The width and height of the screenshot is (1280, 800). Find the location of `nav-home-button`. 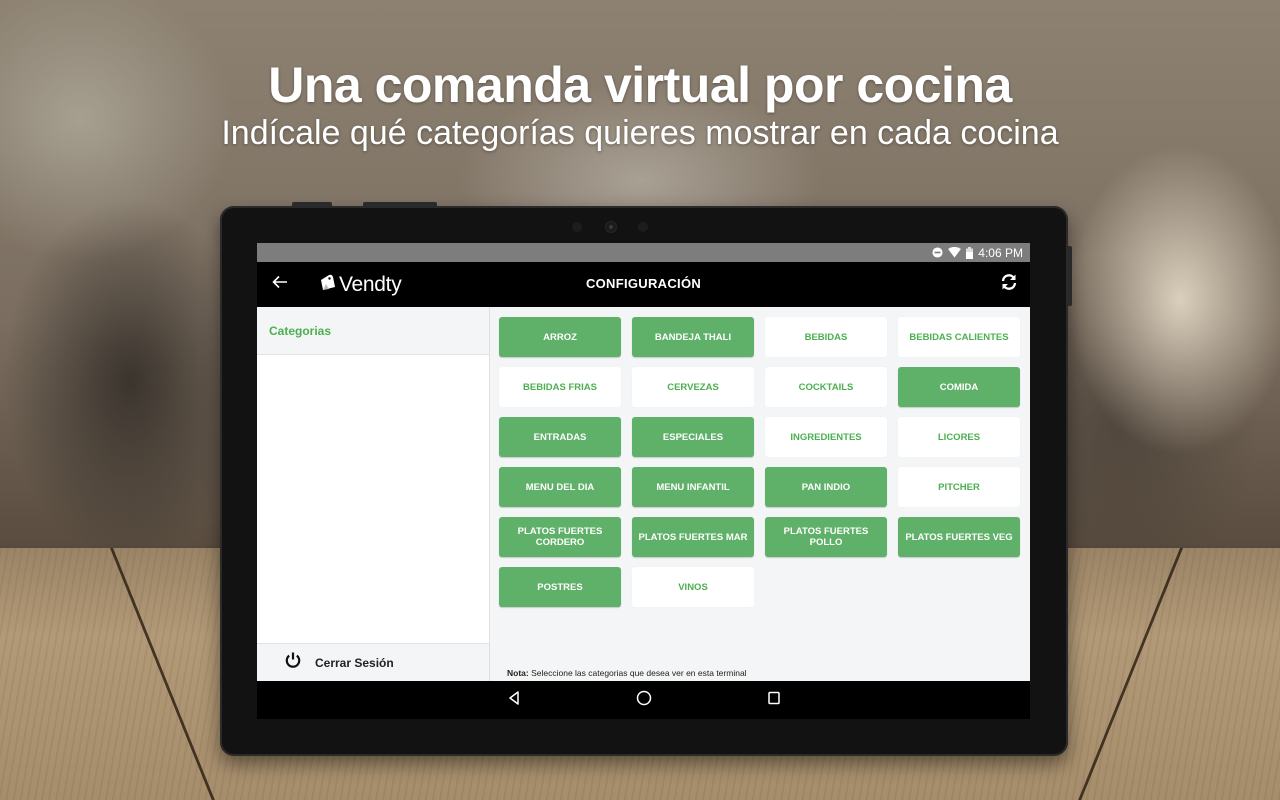

nav-home-button is located at coordinates (644, 700).